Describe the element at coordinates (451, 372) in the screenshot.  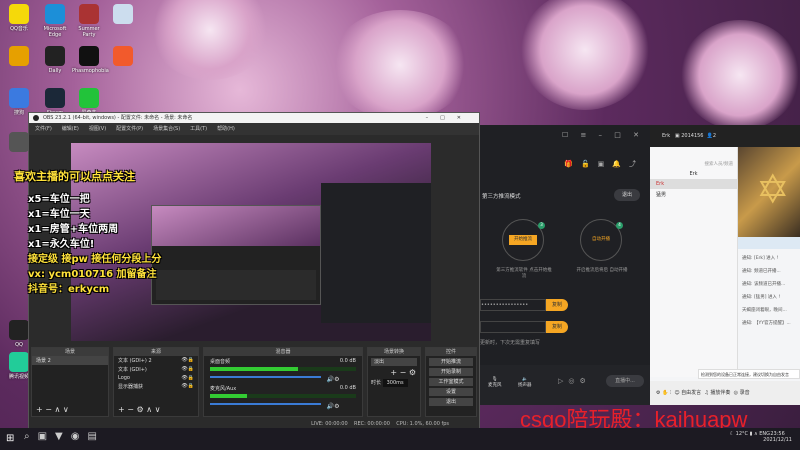
I see `control-button: 开始录制` at that location.